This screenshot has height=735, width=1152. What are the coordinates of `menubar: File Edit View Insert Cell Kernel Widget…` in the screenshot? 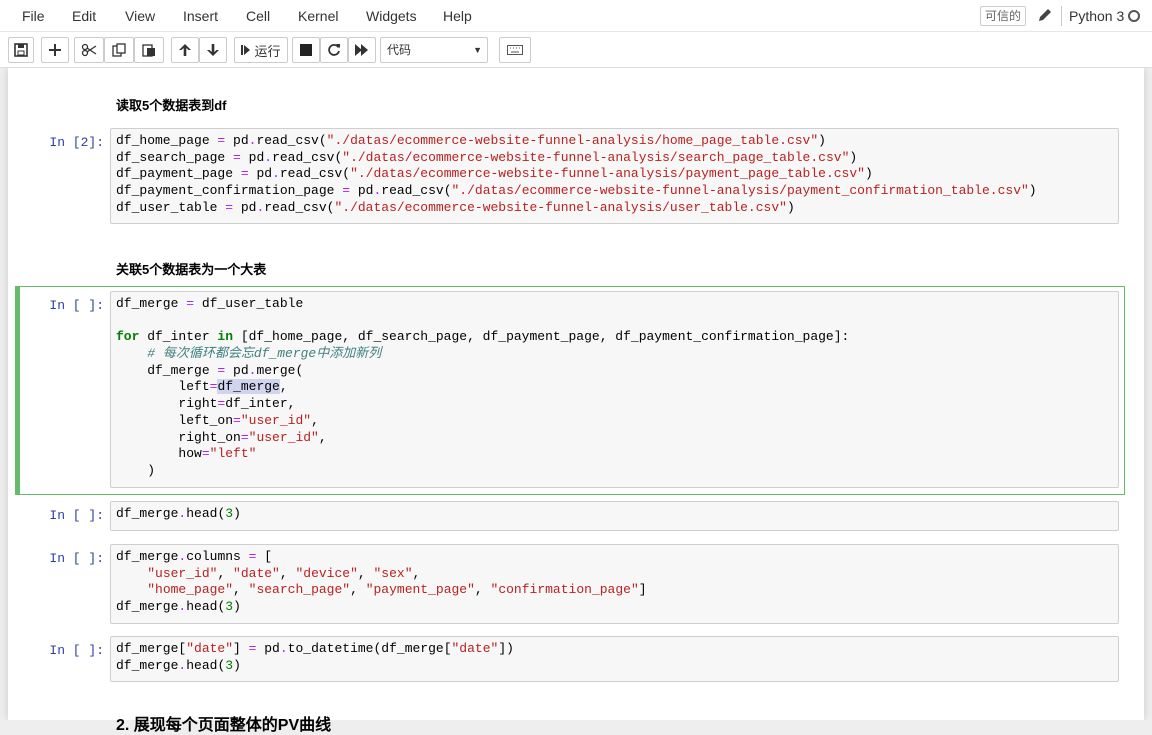 It's located at (576, 16).